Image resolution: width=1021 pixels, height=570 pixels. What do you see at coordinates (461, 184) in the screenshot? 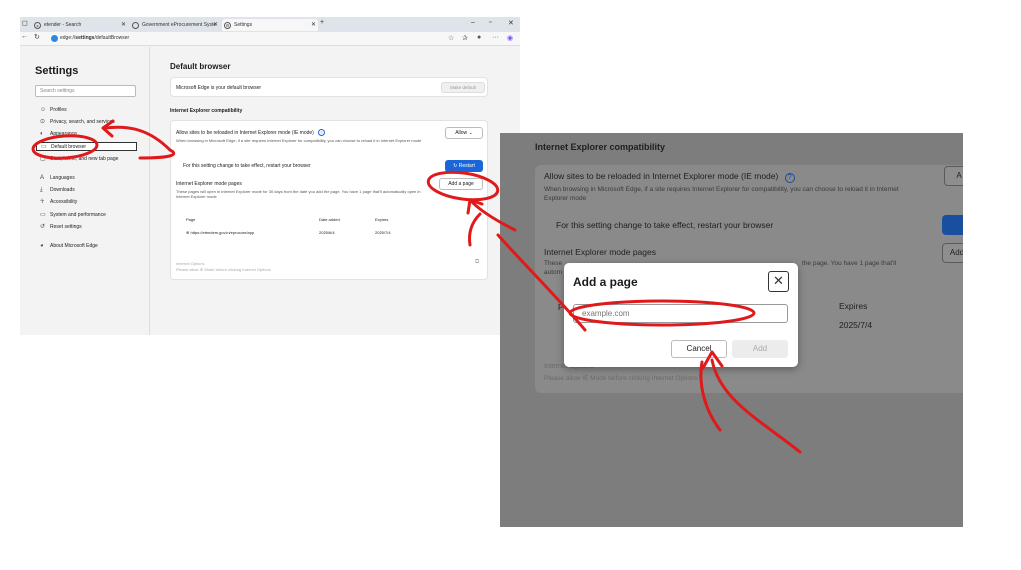
I see `add-page-button: Add a page` at bounding box center [461, 184].